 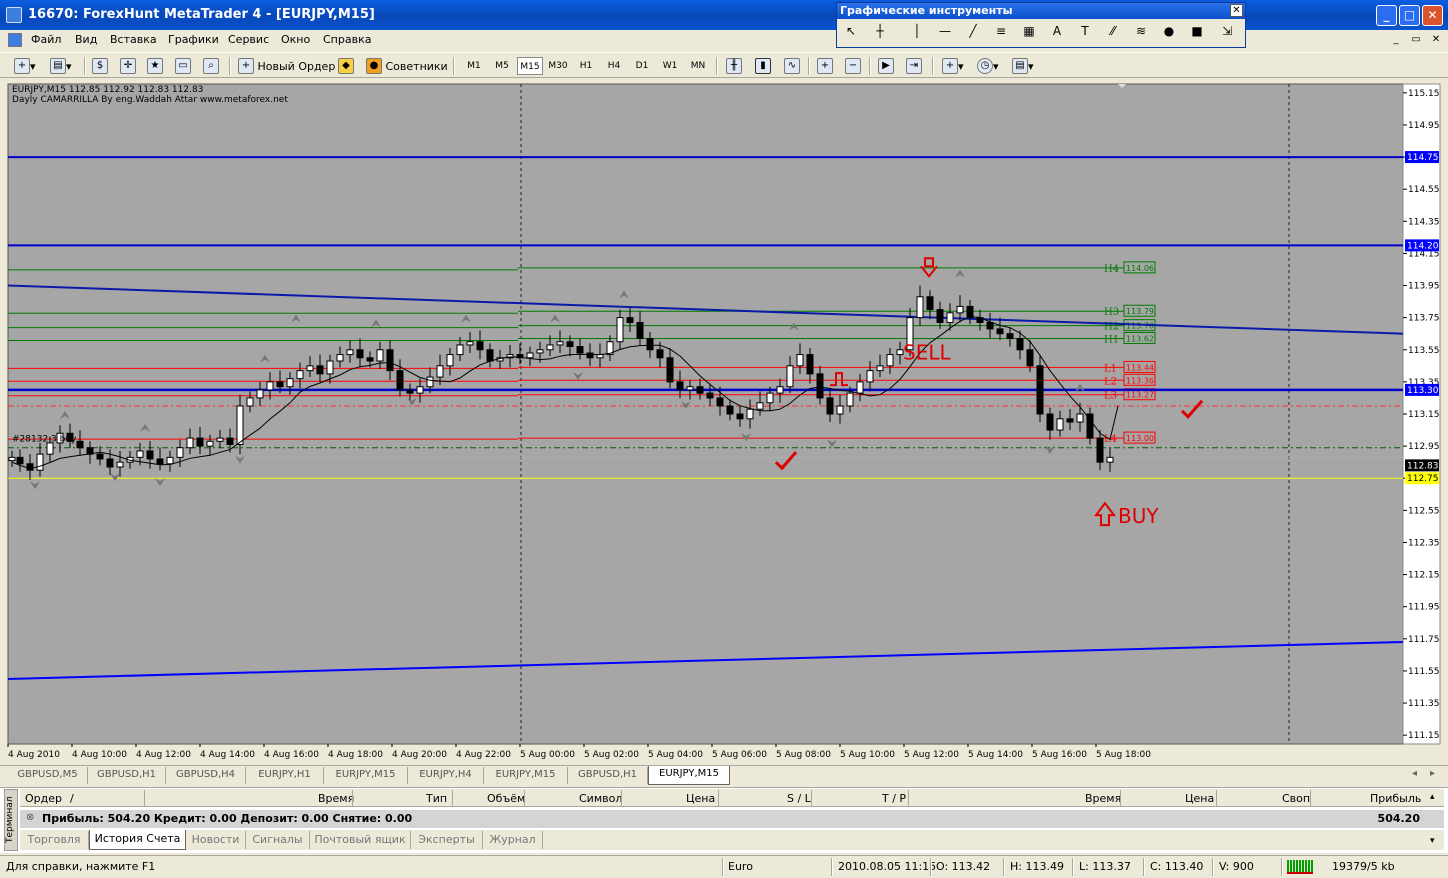 I want to click on col-volume: Объём, so click(x=506, y=798).